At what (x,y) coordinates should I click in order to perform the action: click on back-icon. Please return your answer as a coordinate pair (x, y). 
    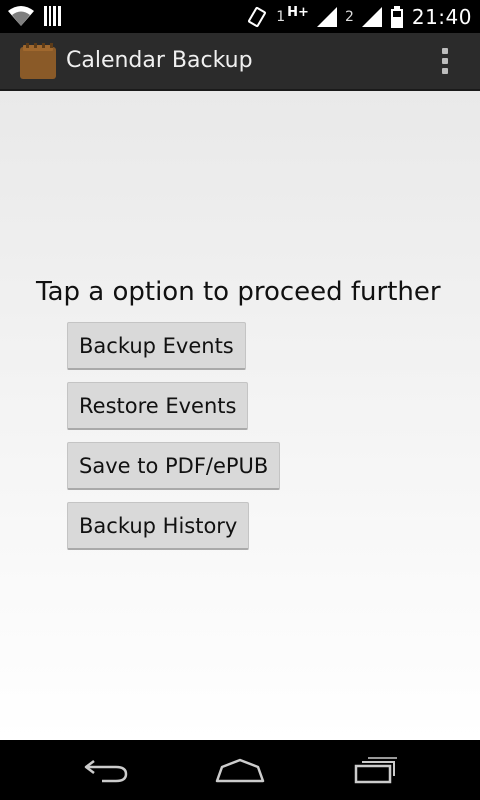
    Looking at the image, I should click on (106, 770).